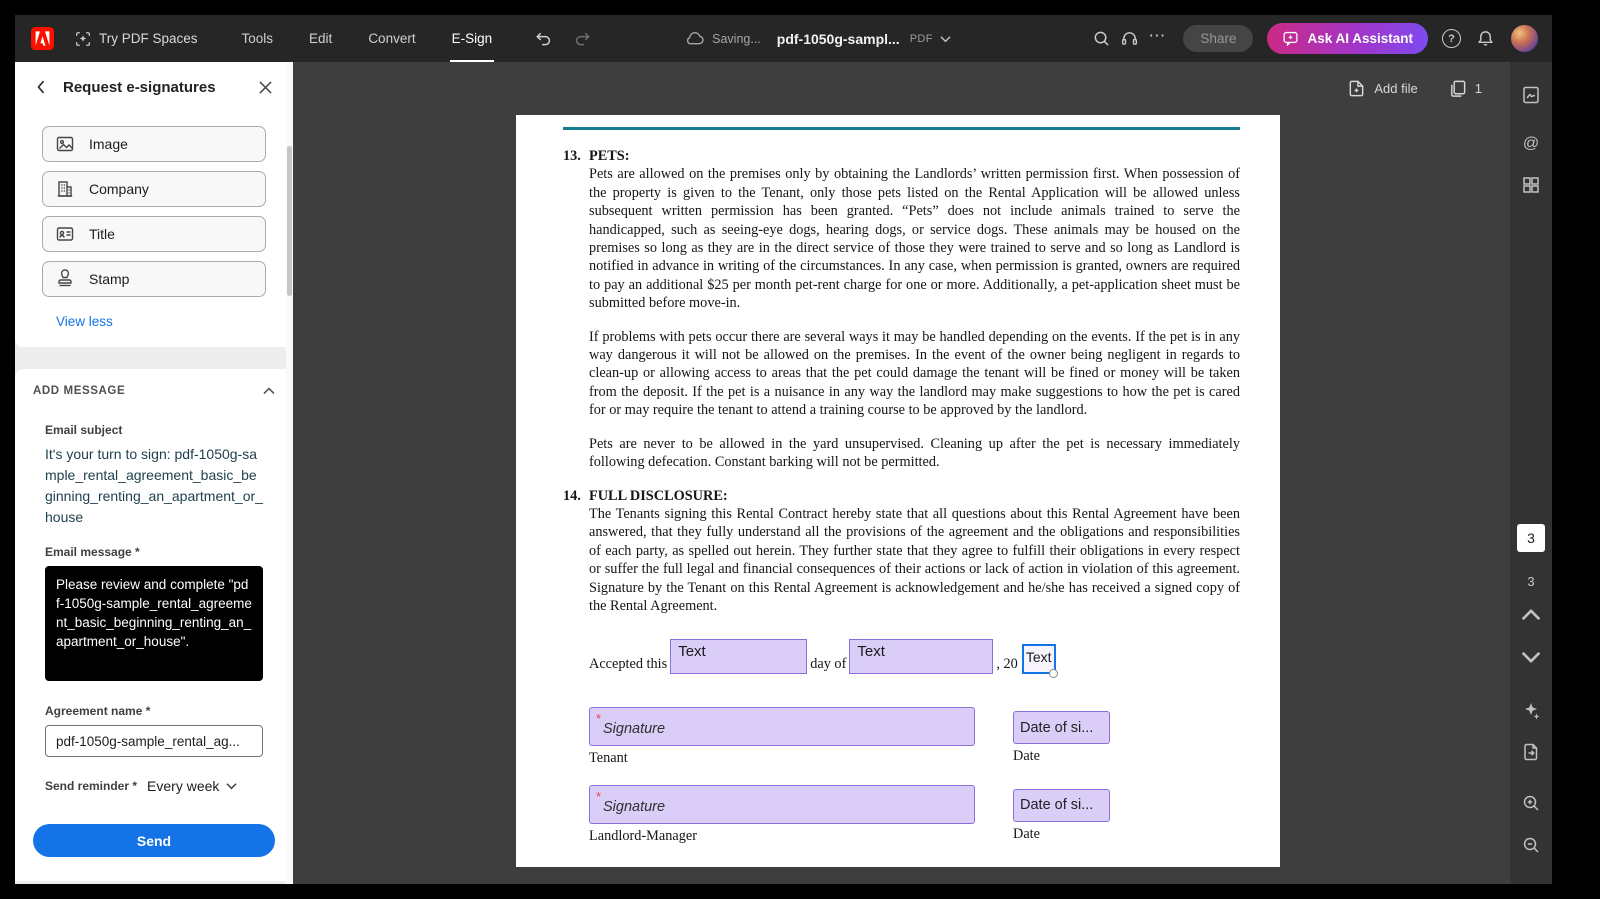  Describe the element at coordinates (65, 234) in the screenshot. I see `title-icon` at that location.